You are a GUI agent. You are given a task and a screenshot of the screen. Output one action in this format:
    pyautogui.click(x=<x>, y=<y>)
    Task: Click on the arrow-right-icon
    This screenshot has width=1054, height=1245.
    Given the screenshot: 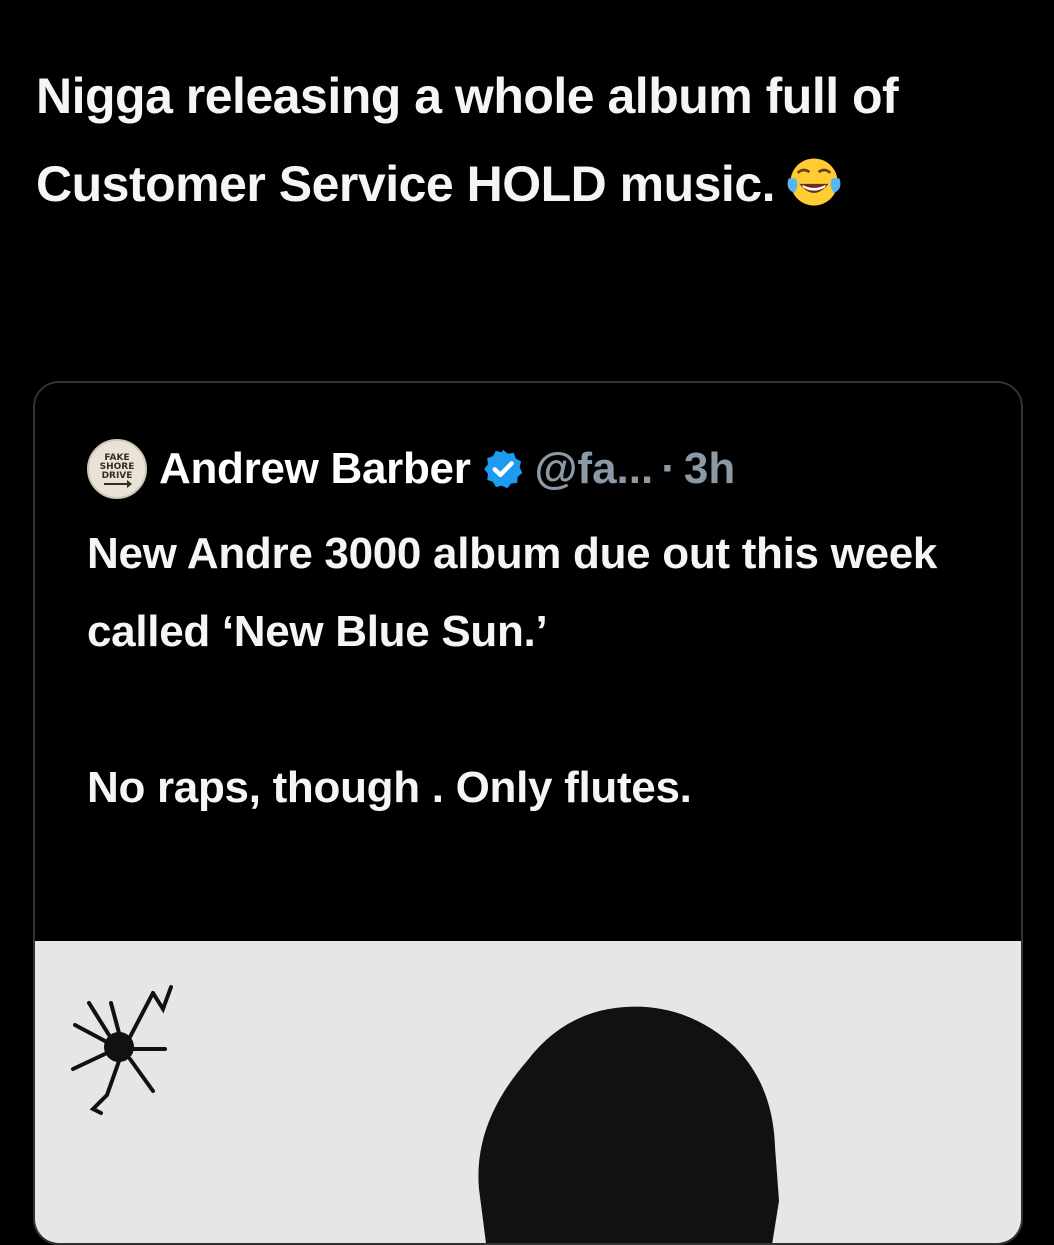 What is the action you would take?
    pyautogui.click(x=118, y=483)
    